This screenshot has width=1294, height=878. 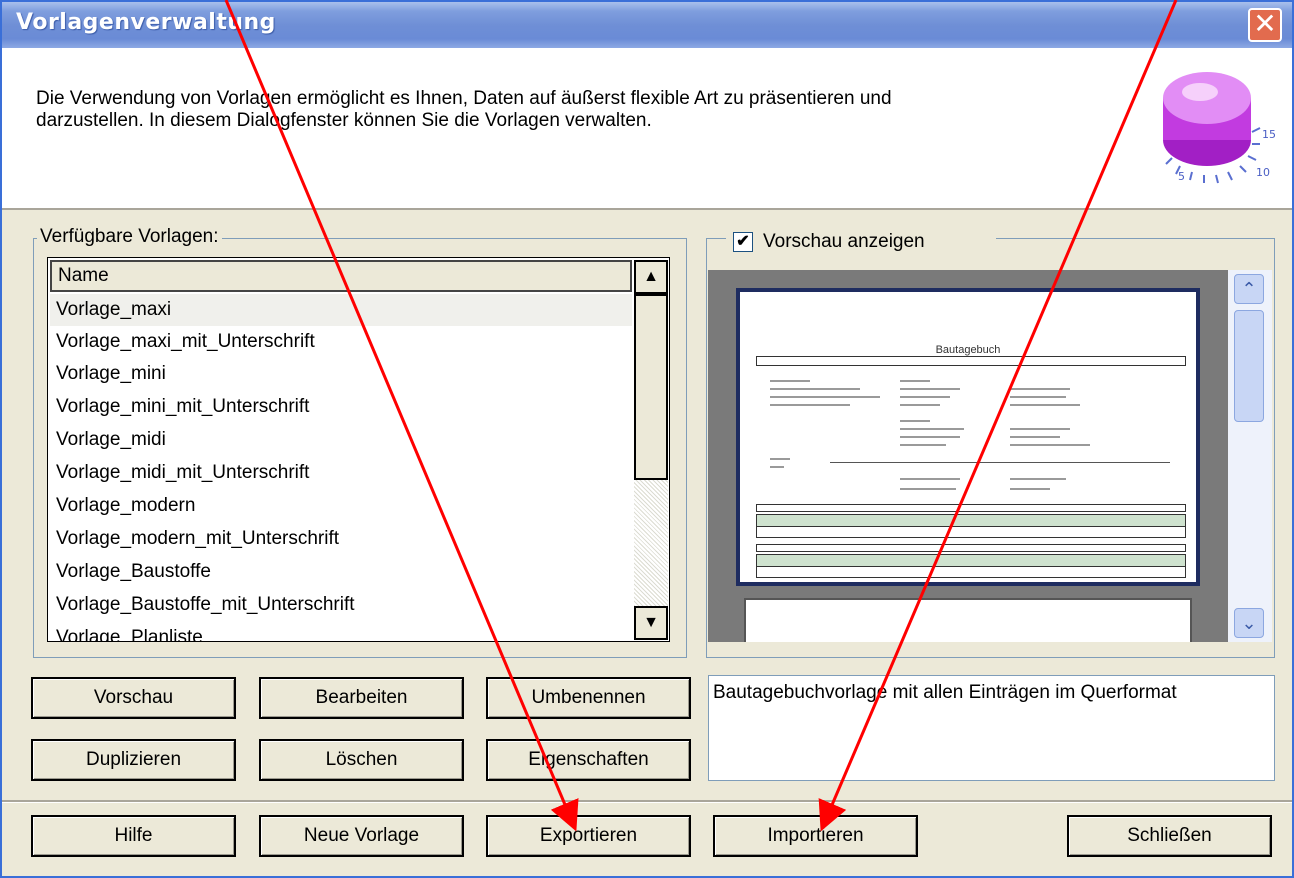 What do you see at coordinates (1265, 25) in the screenshot?
I see `close-button: ✕` at bounding box center [1265, 25].